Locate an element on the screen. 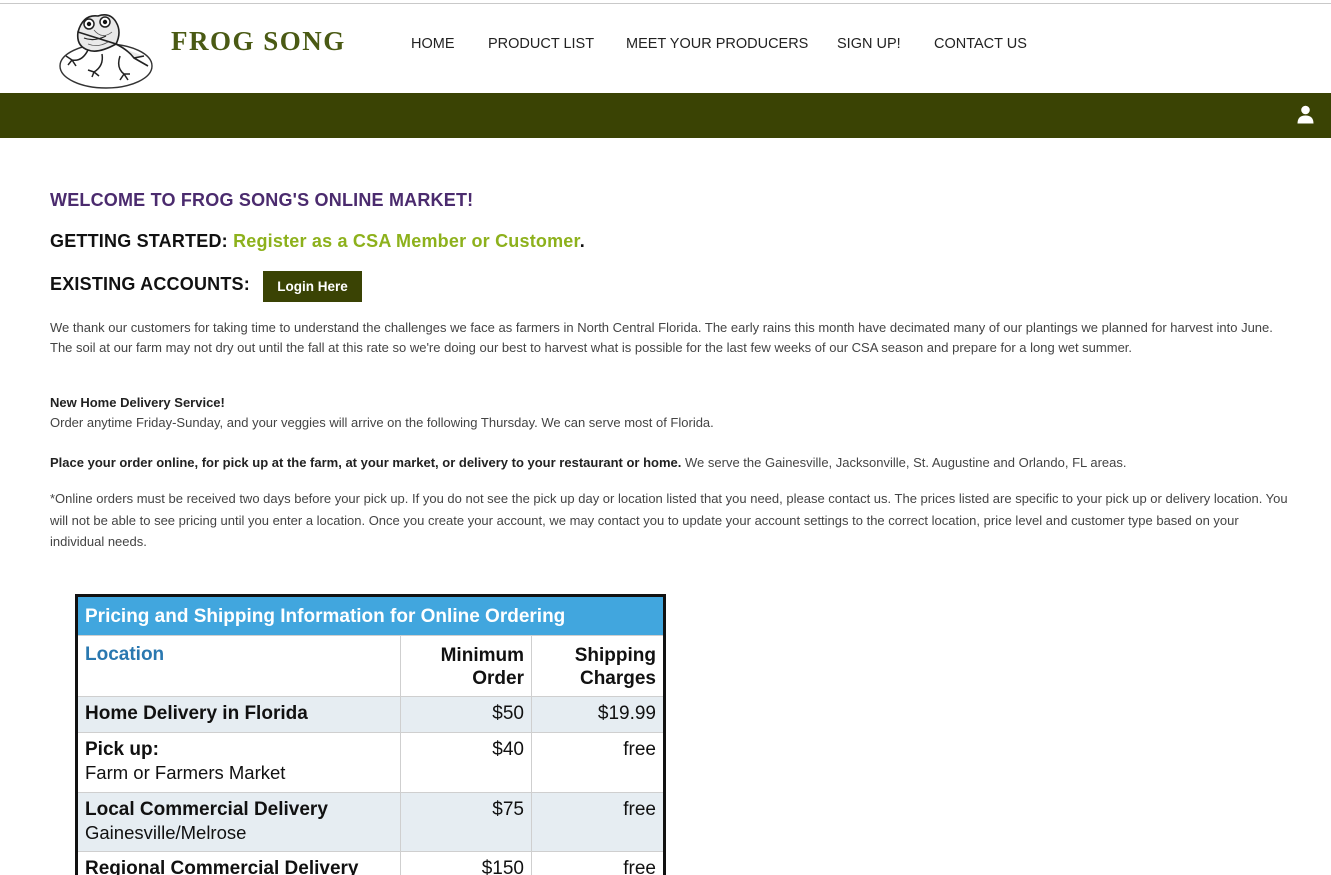 This screenshot has height=875, width=1331. nav-home: HOME is located at coordinates (433, 44).